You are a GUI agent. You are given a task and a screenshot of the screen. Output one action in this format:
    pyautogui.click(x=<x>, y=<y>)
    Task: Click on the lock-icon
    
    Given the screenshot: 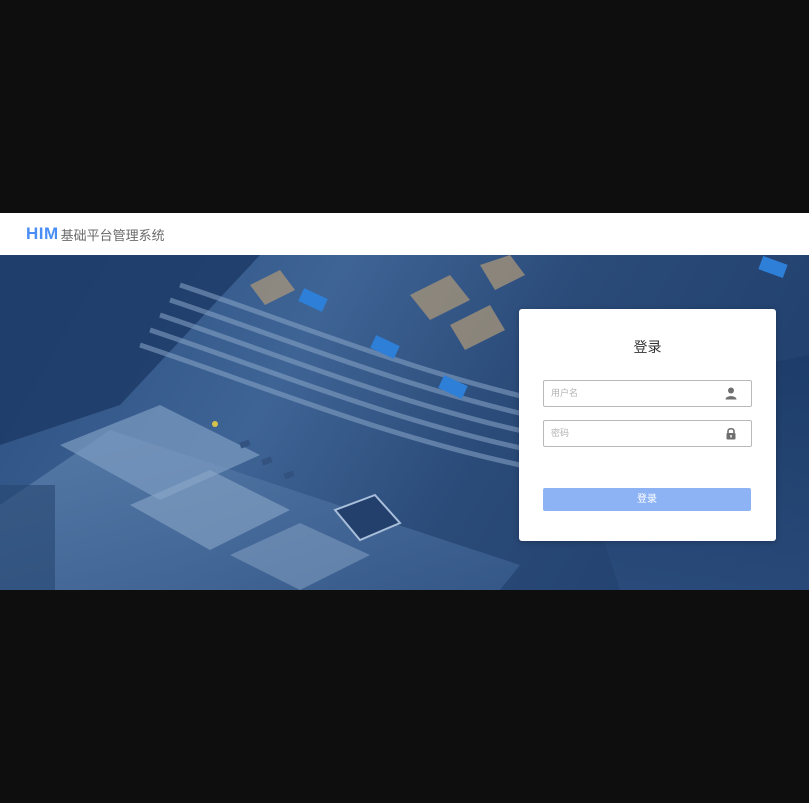 What is the action you would take?
    pyautogui.click(x=731, y=433)
    